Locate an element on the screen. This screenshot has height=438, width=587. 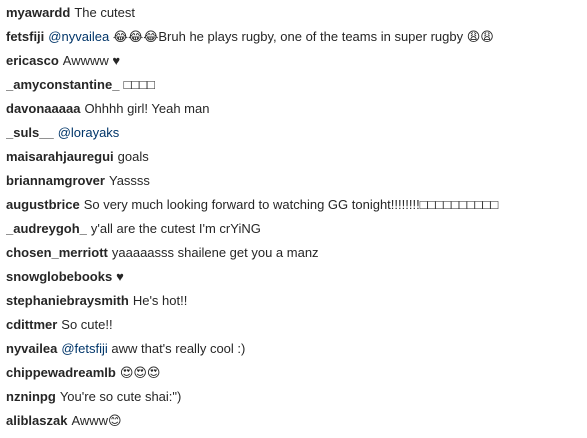
comment-username-link: _audreygoh_ is located at coordinates (46, 228).